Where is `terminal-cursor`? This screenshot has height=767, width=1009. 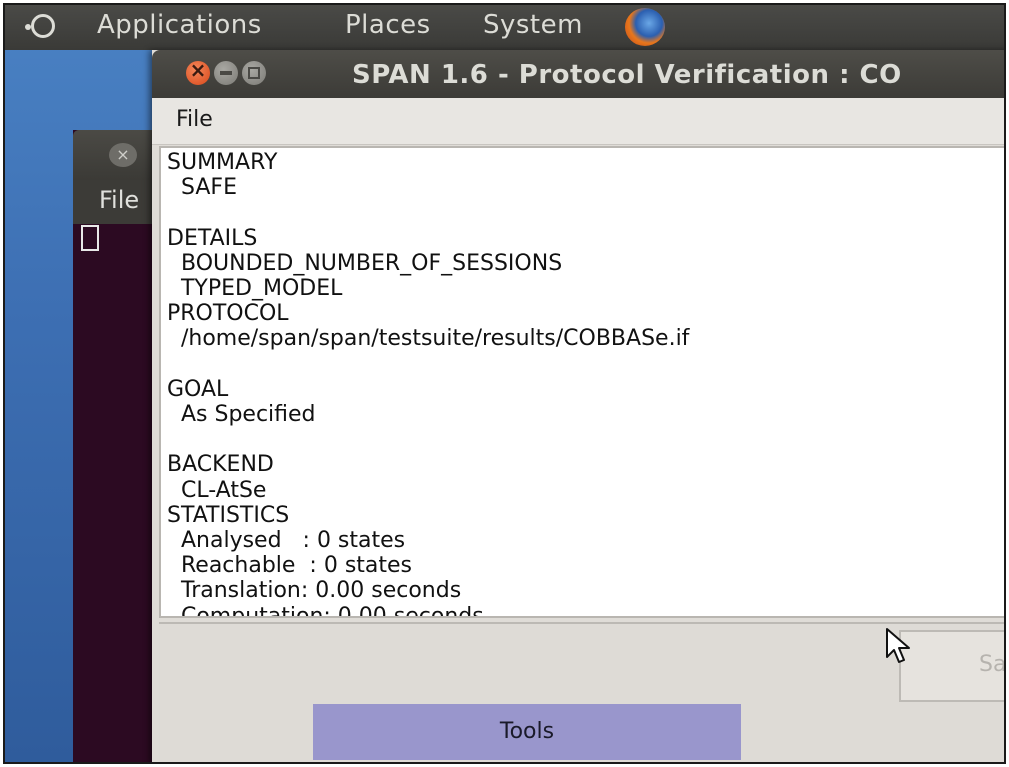
terminal-cursor is located at coordinates (90, 238).